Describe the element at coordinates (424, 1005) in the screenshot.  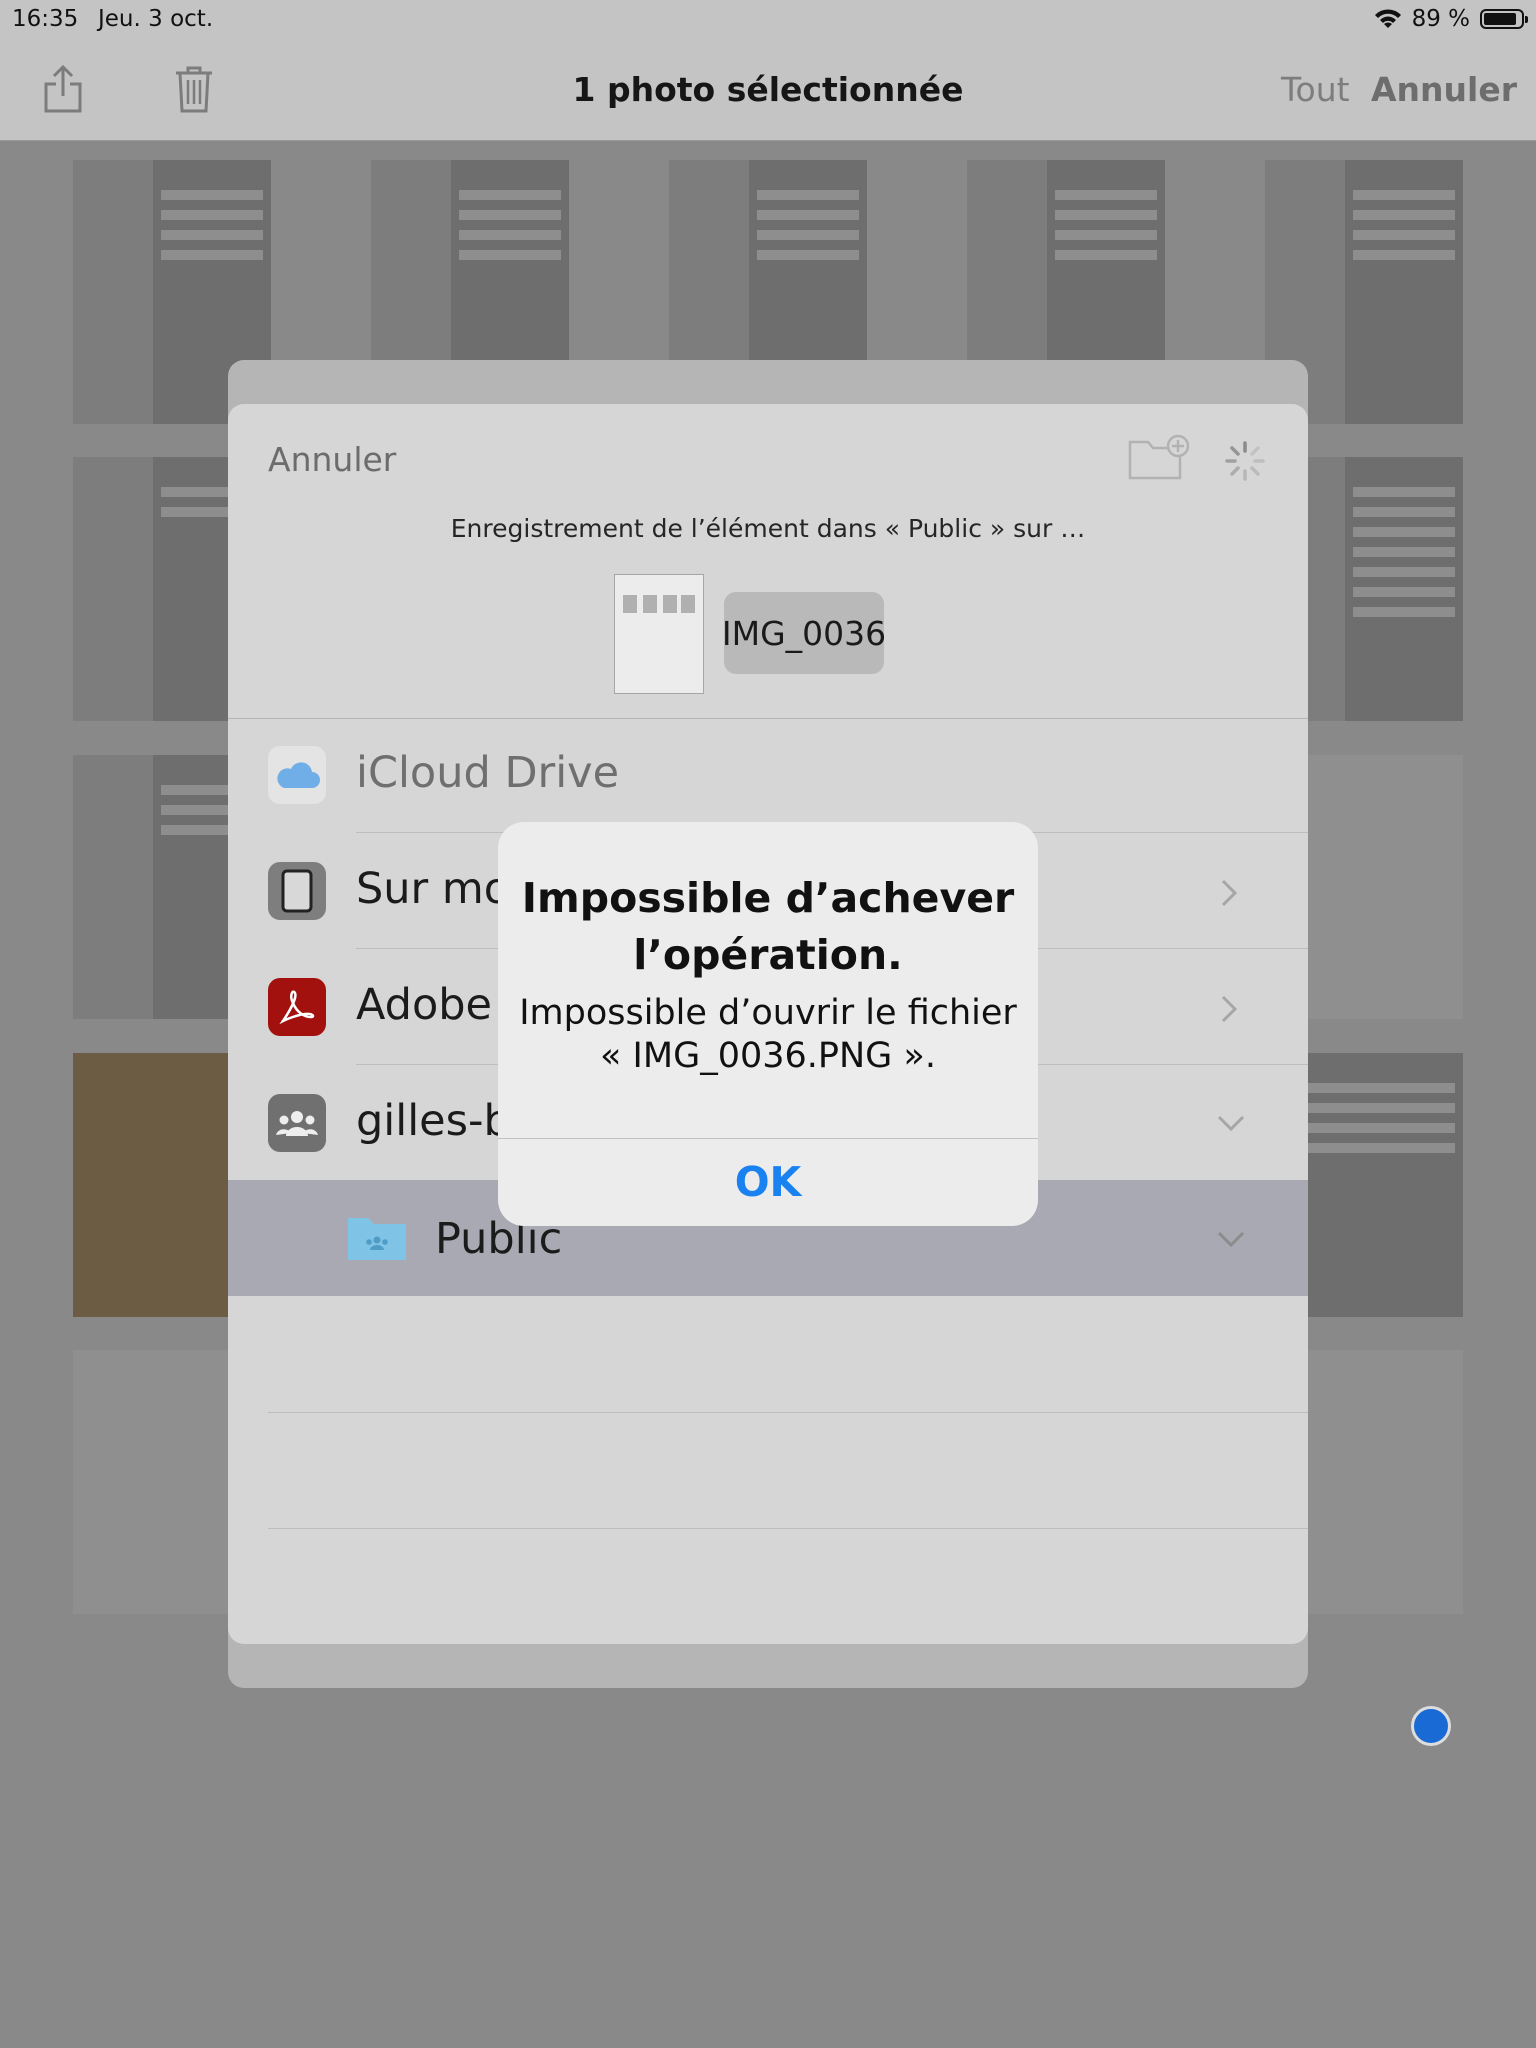
I see `location-adobe: Adobe` at that location.